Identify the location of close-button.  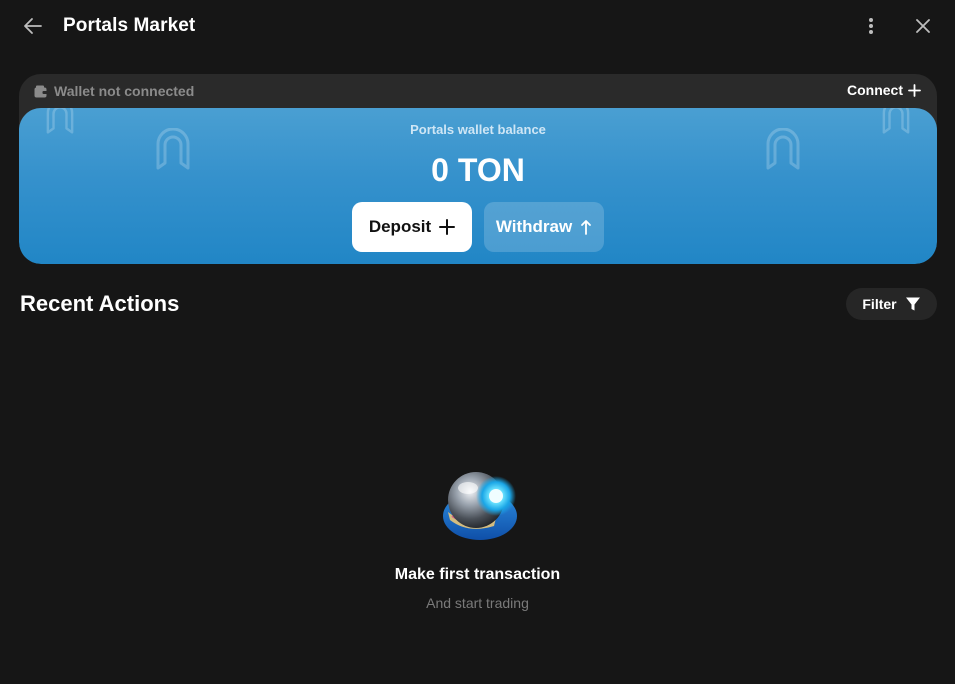
(923, 26).